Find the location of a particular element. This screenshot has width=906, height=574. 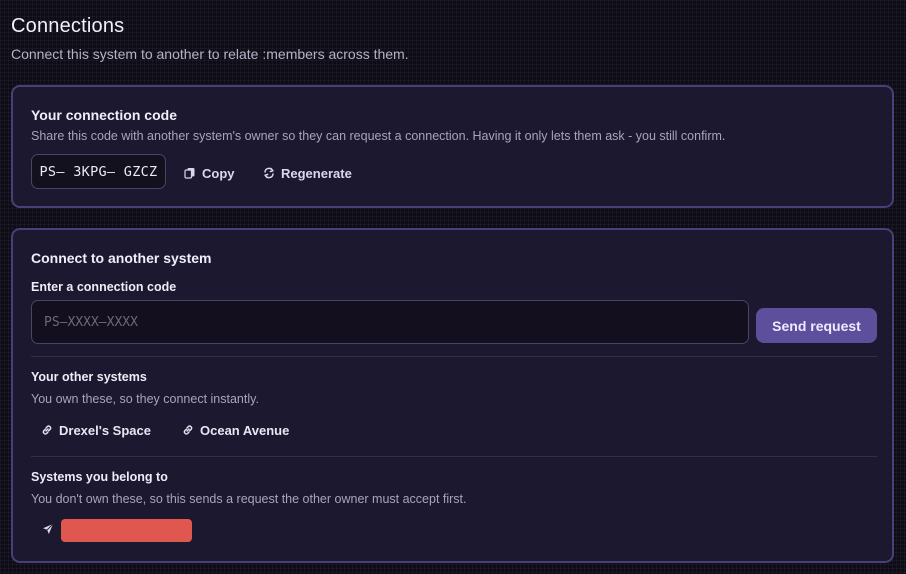

connect-card-title: Connect to another system is located at coordinates (121, 258).